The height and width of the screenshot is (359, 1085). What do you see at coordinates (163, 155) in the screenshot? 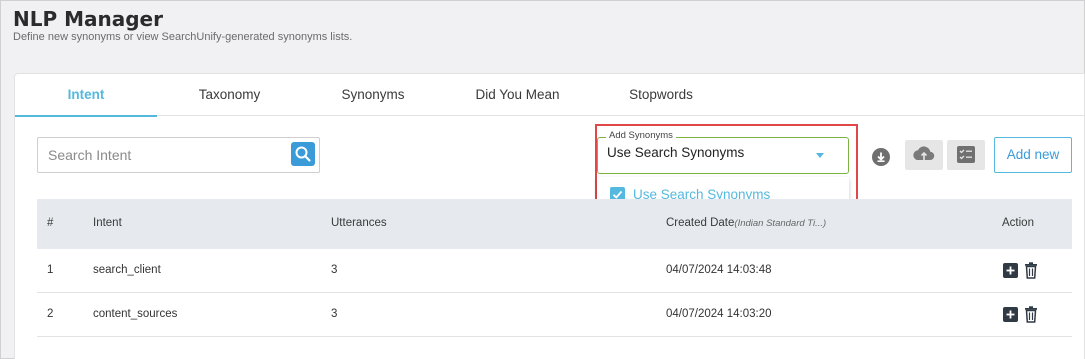
I see `search-input` at bounding box center [163, 155].